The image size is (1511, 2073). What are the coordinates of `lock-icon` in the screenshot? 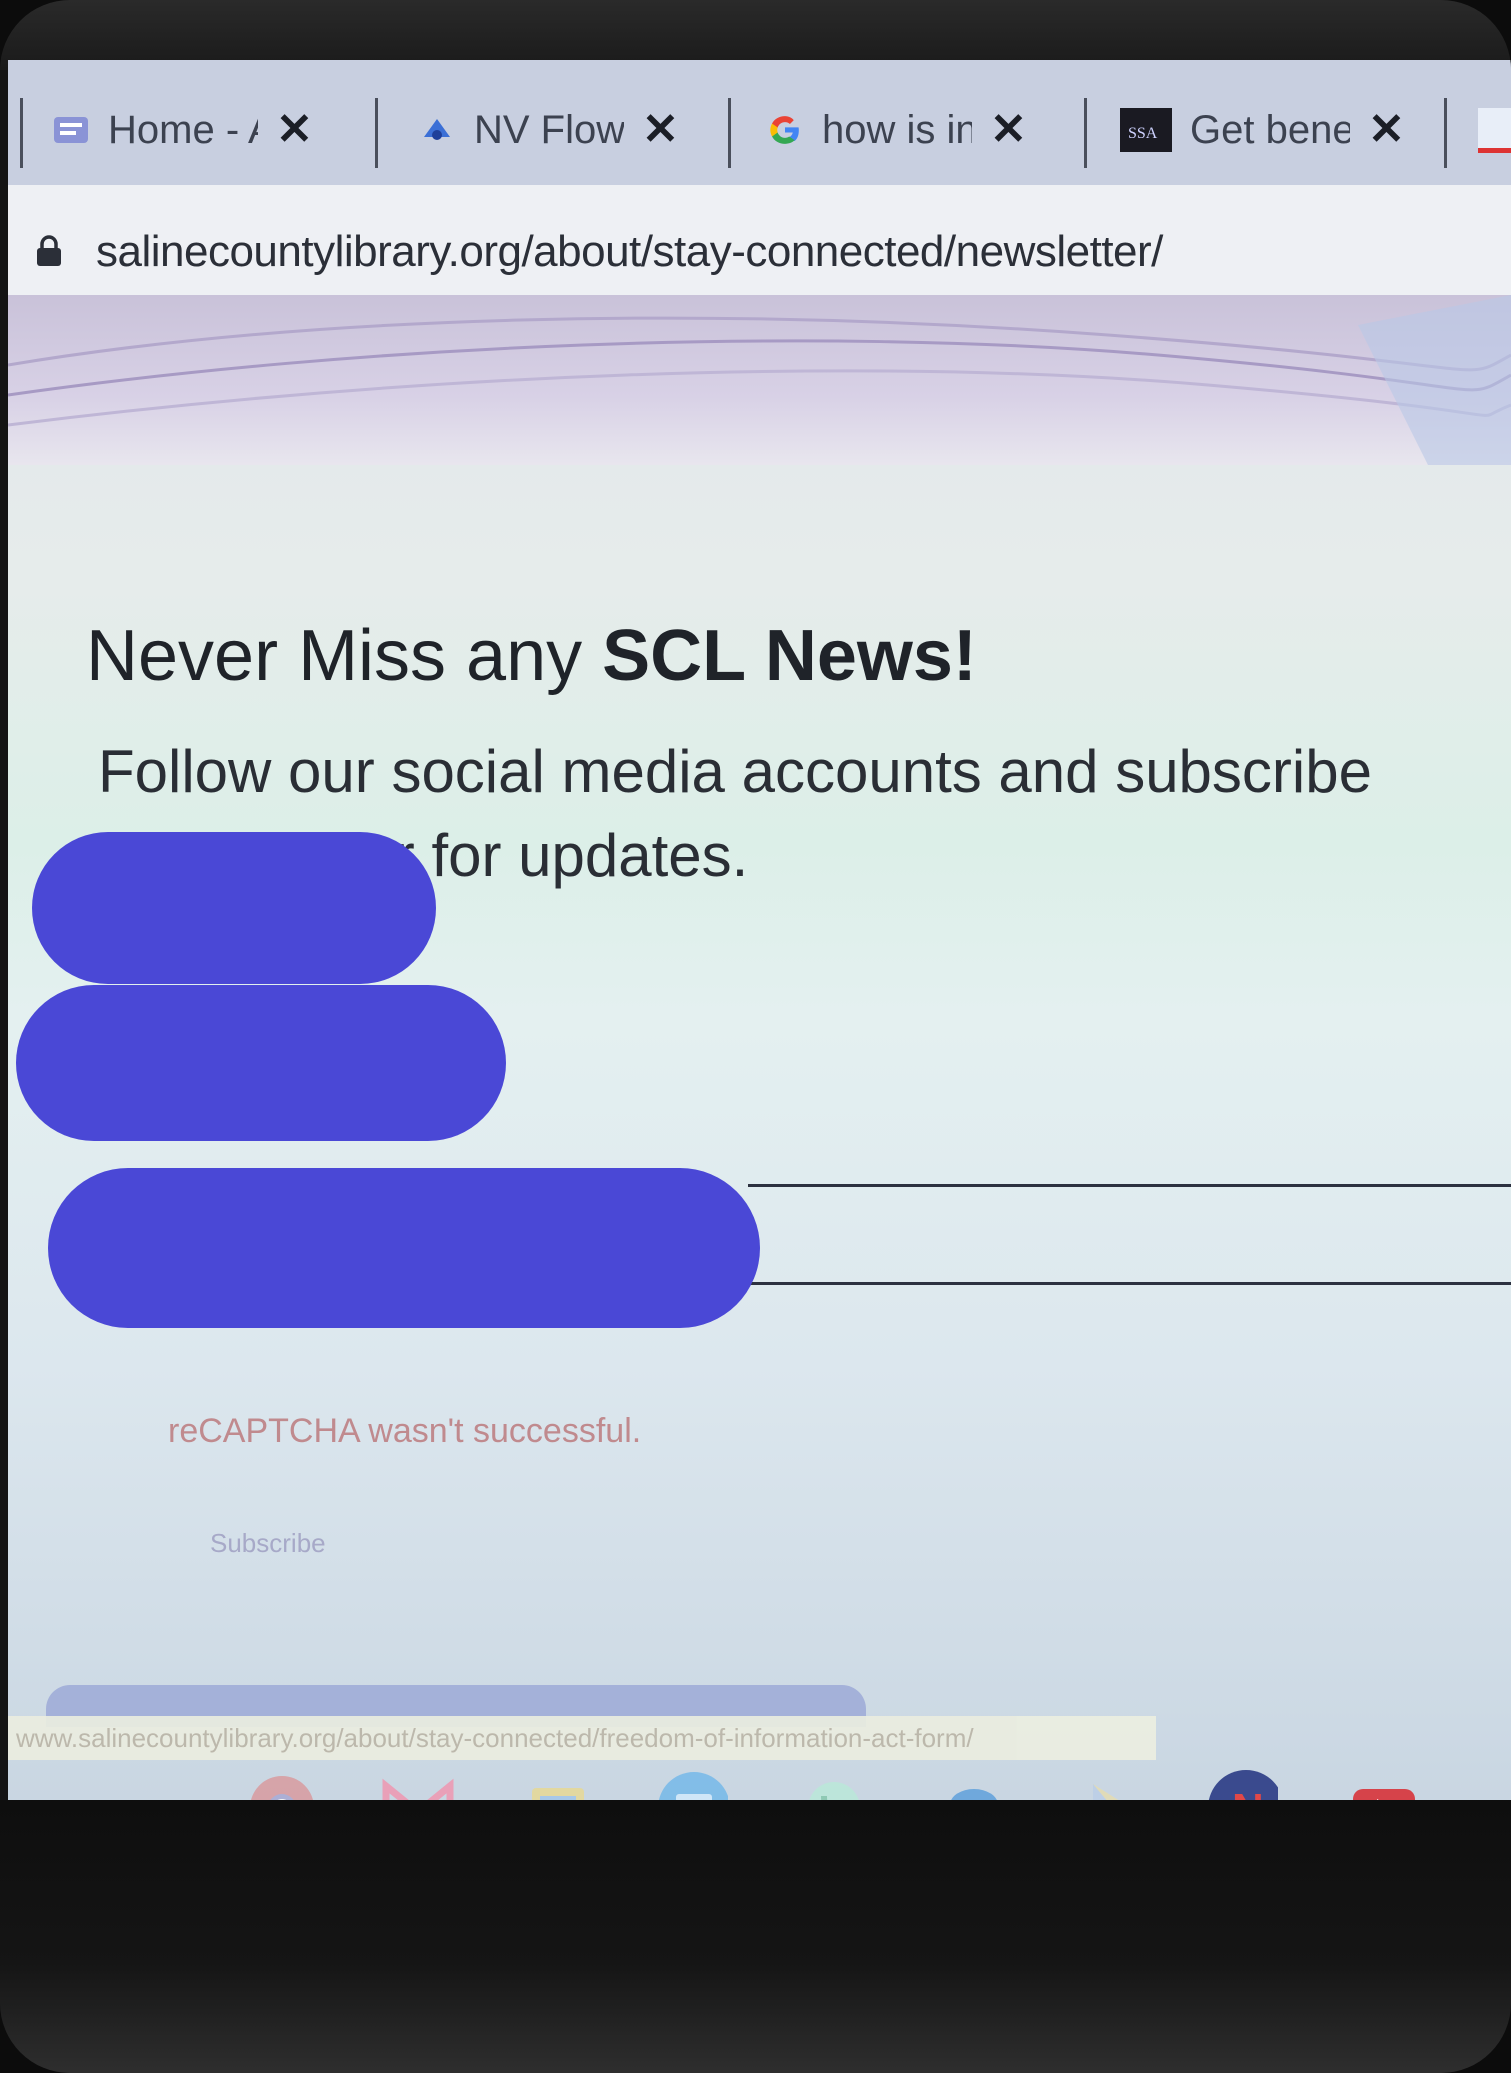 It's located at (49, 251).